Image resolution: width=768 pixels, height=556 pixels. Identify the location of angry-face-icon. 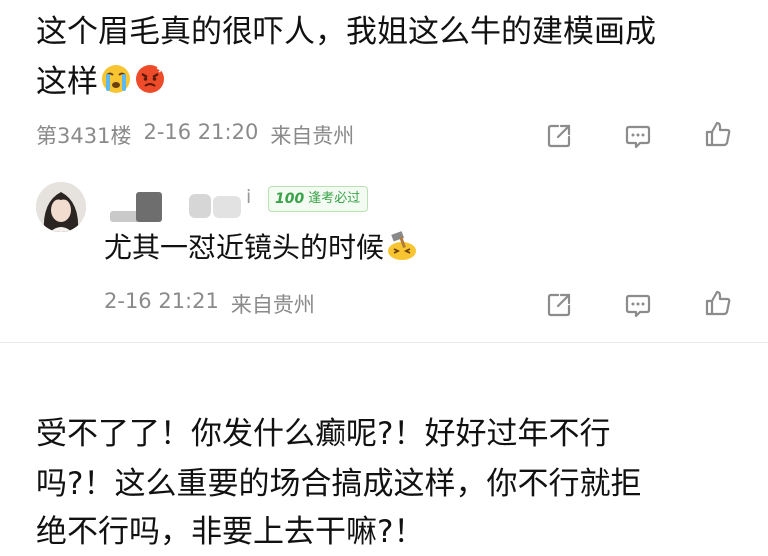
(150, 78).